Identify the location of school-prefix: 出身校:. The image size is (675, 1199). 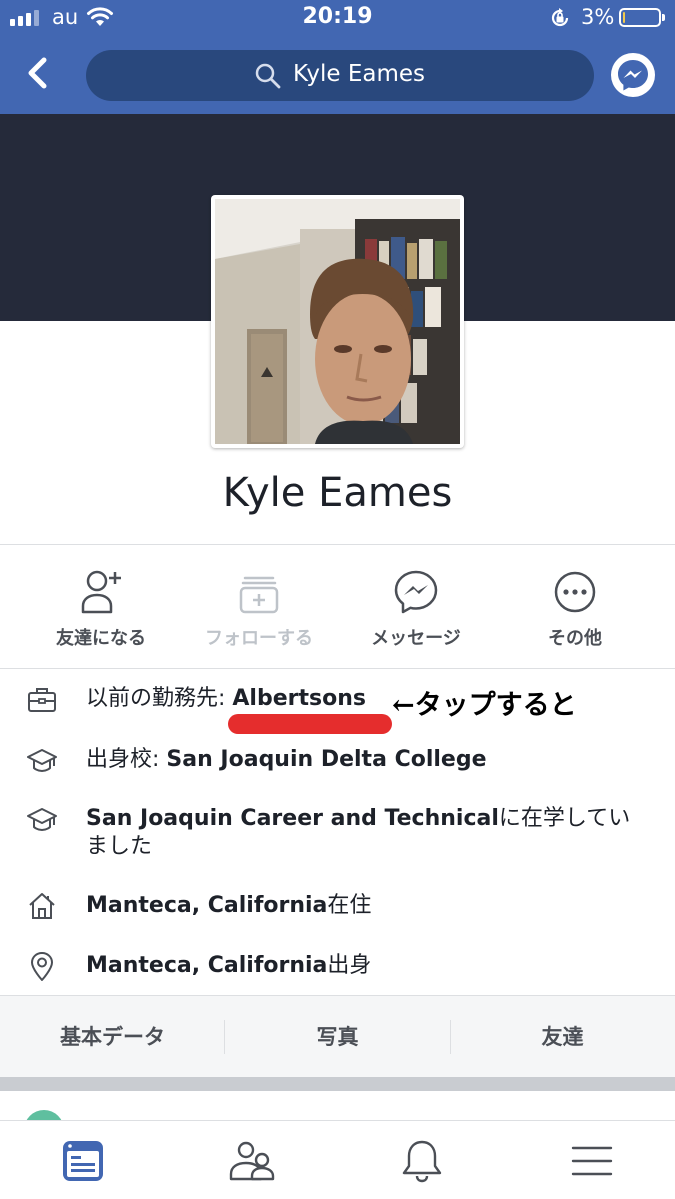
(126, 759).